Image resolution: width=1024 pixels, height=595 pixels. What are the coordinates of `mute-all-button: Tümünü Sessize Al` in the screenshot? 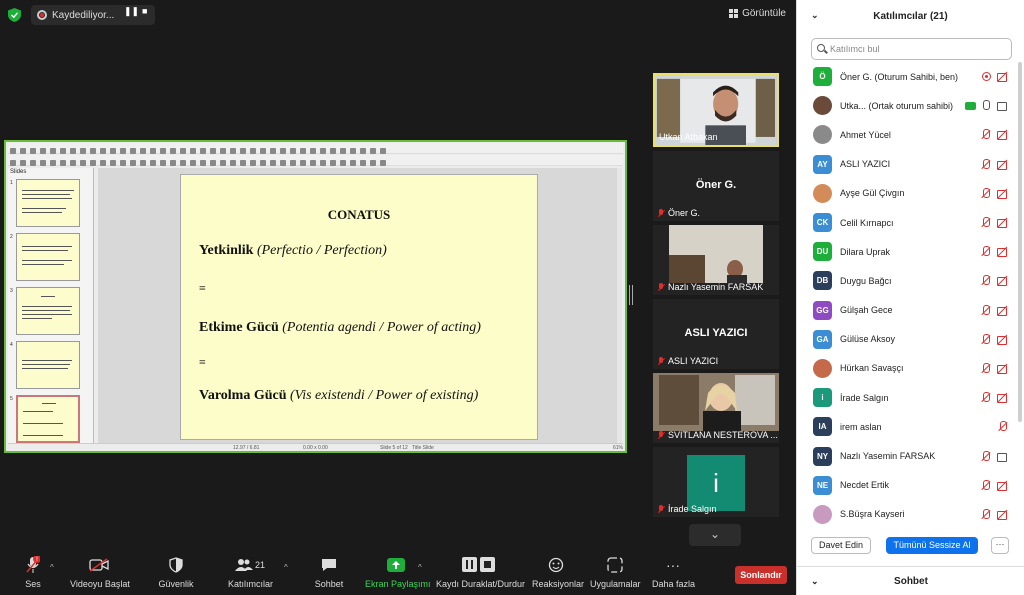 It's located at (932, 545).